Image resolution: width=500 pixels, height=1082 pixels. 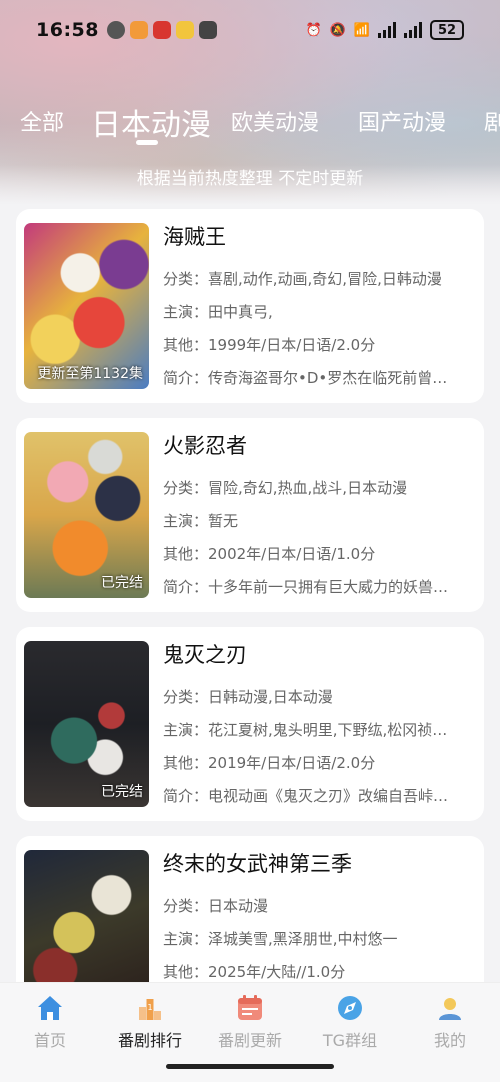 I want to click on ranking-icon: 1, so click(x=150, y=1009).